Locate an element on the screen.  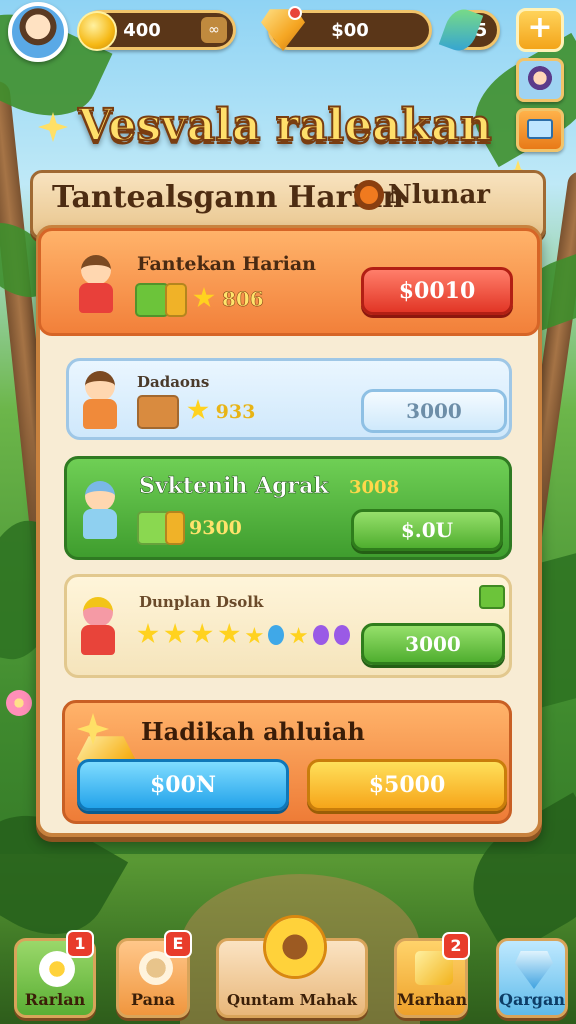
status-indicator: Nlunar is located at coordinates (422, 195).